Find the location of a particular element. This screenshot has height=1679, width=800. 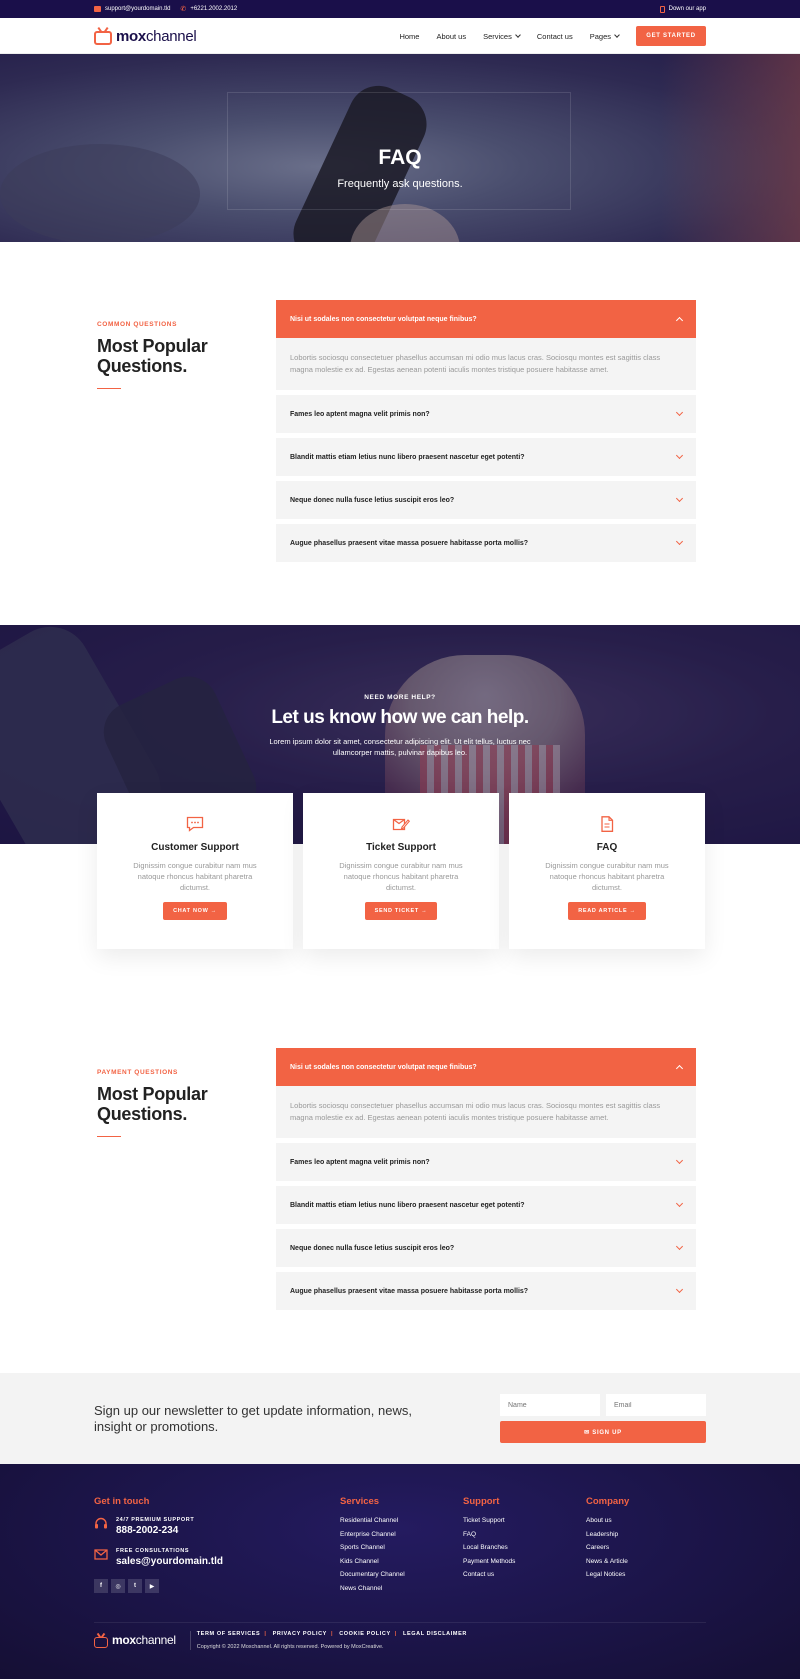

footer-link: Documentary Channel is located at coordinates (401, 1574).